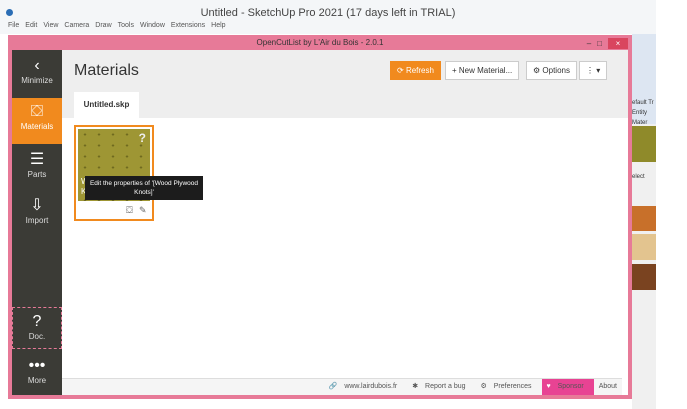 The image size is (687, 409). I want to click on sidebar-label: Import, so click(37, 220).